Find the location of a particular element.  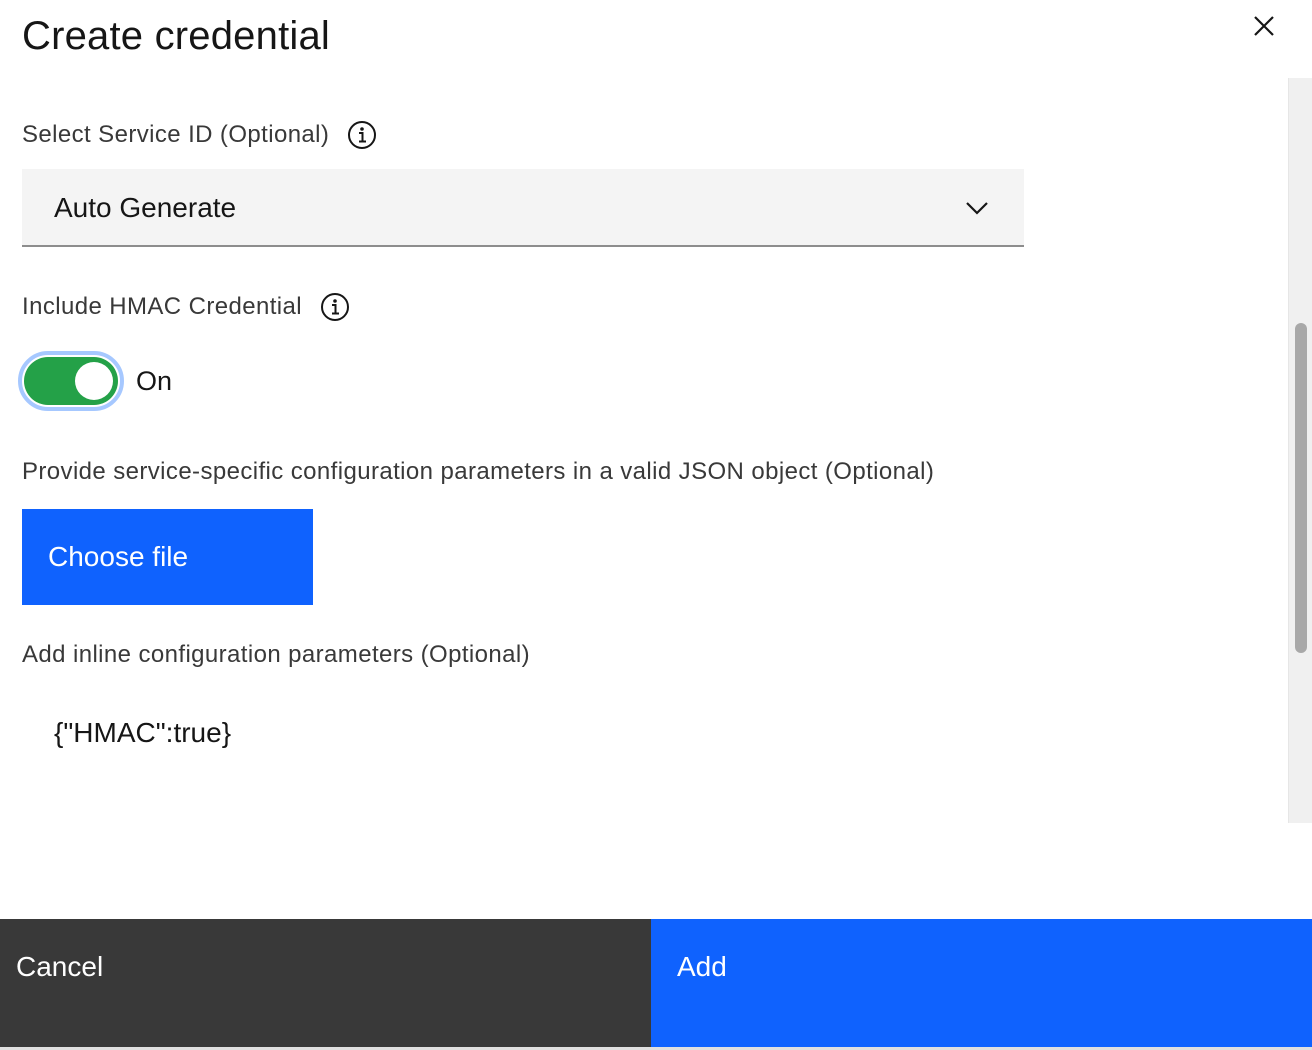

modal-title: Create credential is located at coordinates (176, 36).